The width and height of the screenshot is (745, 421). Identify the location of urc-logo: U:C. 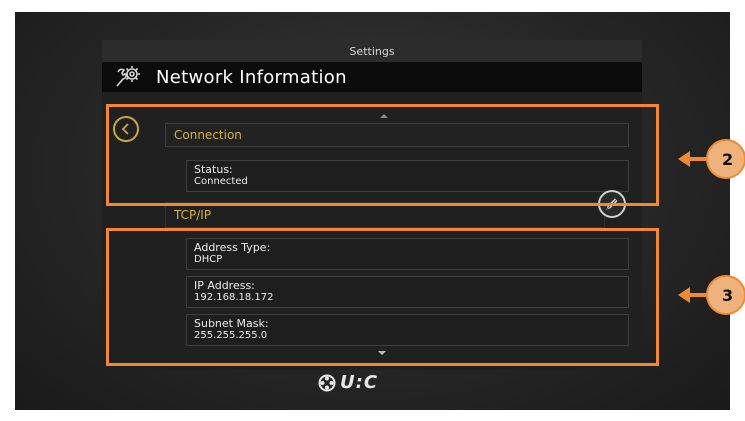
(348, 382).